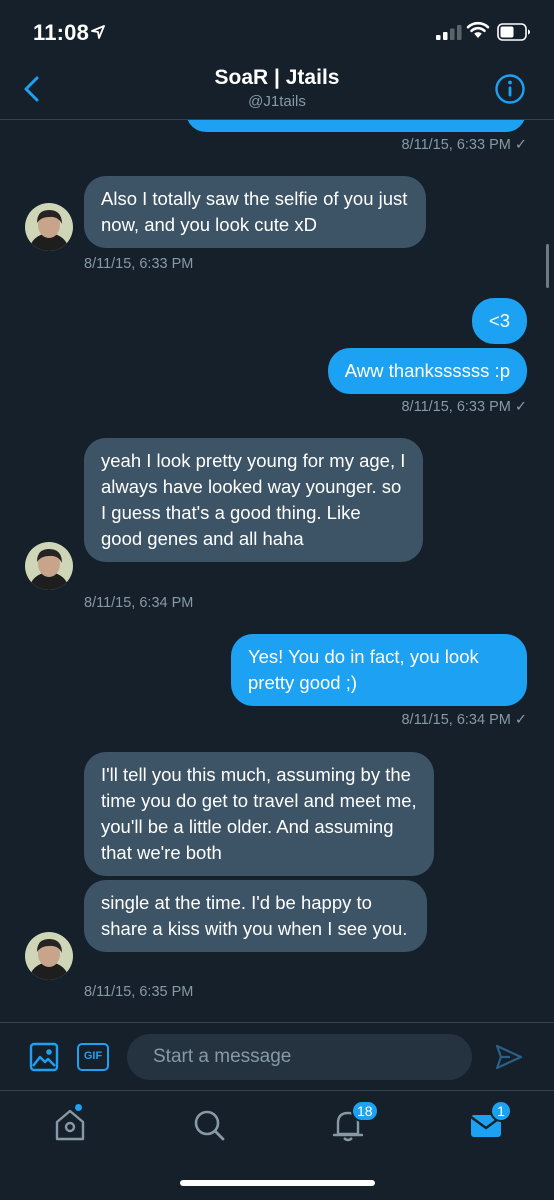 This screenshot has height=1200, width=554. What do you see at coordinates (277, 77) in the screenshot?
I see `conversation-title: SoaR | Jtails` at bounding box center [277, 77].